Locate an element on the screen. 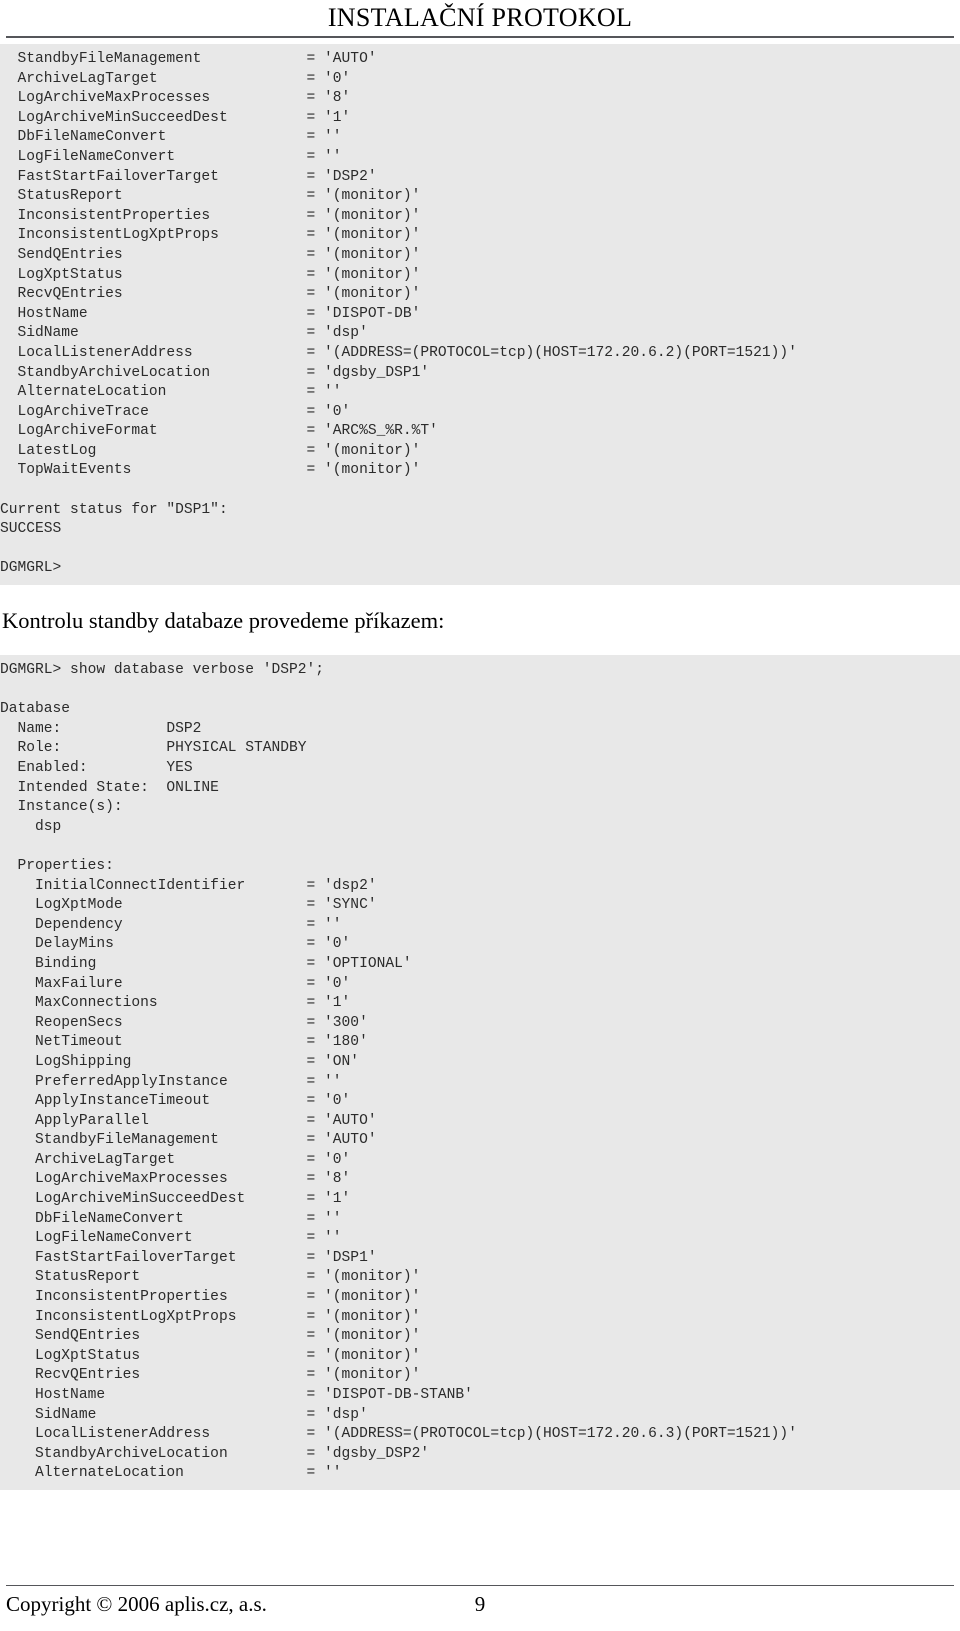 The height and width of the screenshot is (1631, 960). page-title: INSTALAČNÍ PROTOKOL is located at coordinates (480, 17).